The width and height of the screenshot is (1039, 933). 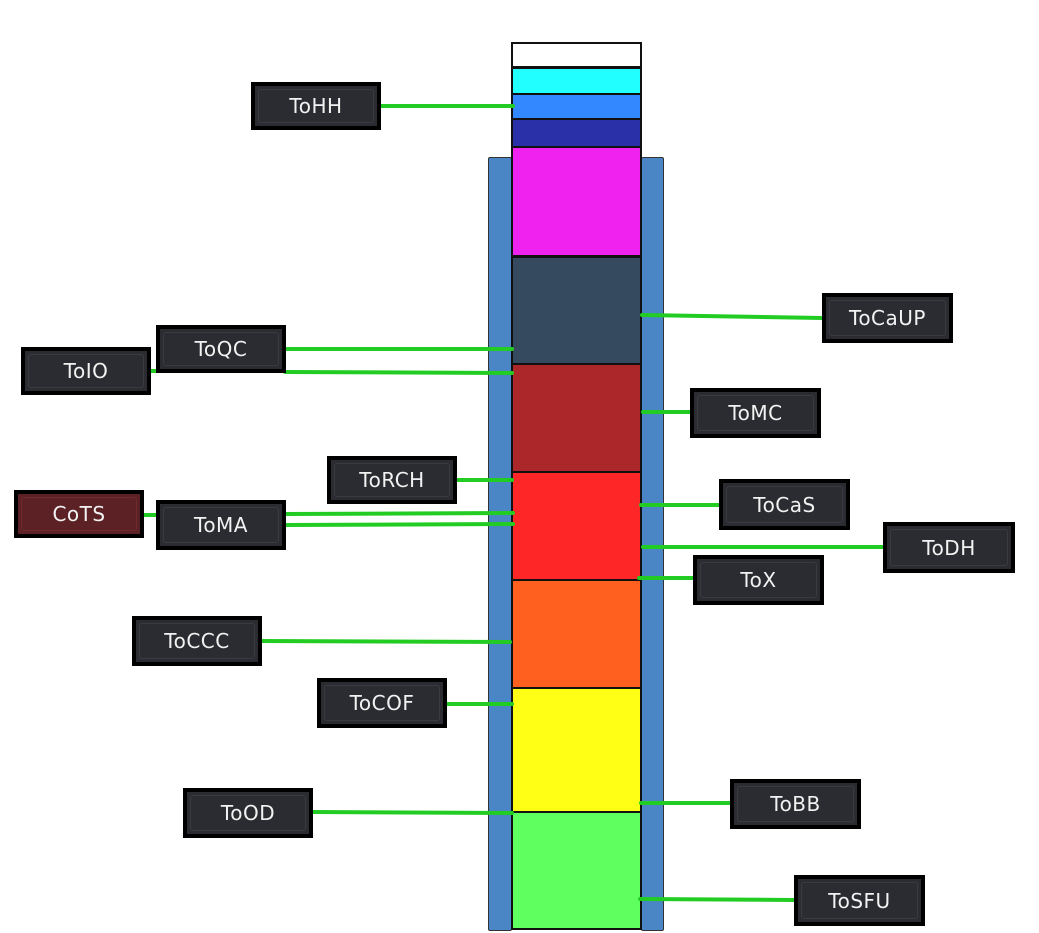 I want to click on stack-block-slate, so click(x=576, y=310).